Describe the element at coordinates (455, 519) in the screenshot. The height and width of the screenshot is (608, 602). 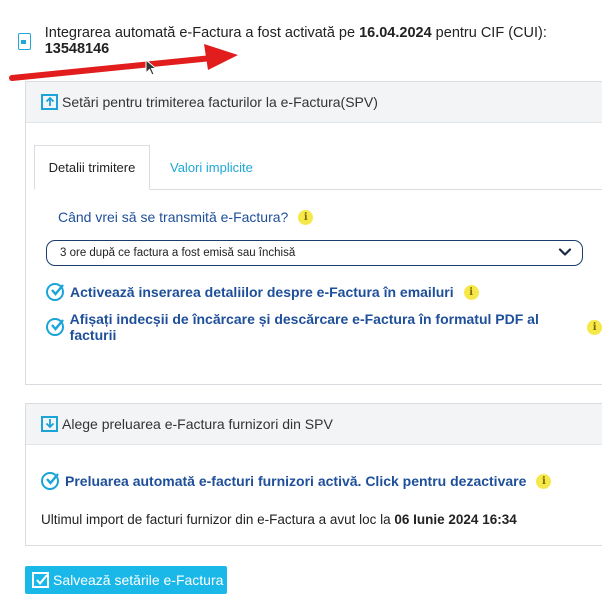
I see `last-import-date: 06 Iunie 2024 16:34` at that location.